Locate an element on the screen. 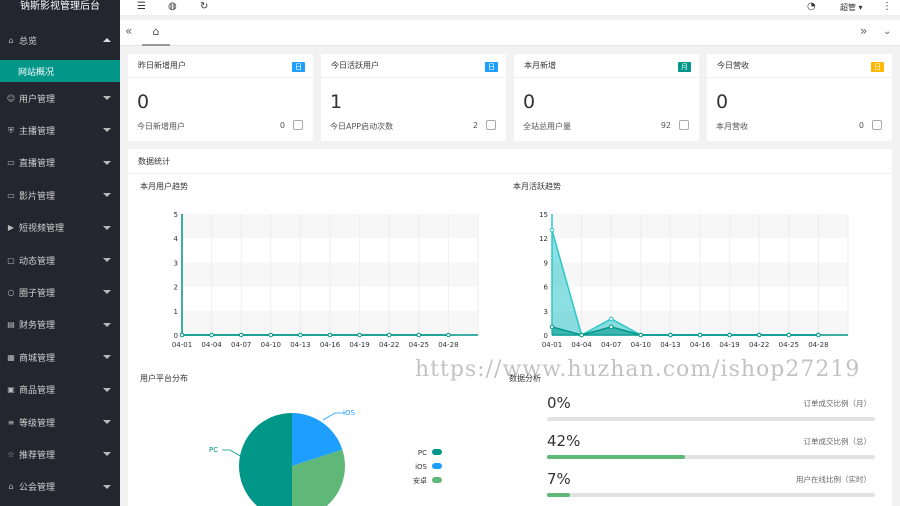 This screenshot has width=900, height=506. top-bar: ☰ ◍ ↻ ◔ 超管 ▾ ⋮ is located at coordinates (510, 8).